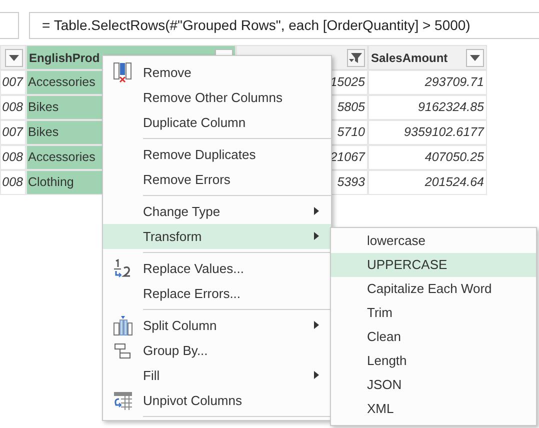 The height and width of the screenshot is (428, 539). What do you see at coordinates (427, 107) in the screenshot?
I see `table-cell: 9162324.85` at bounding box center [427, 107].